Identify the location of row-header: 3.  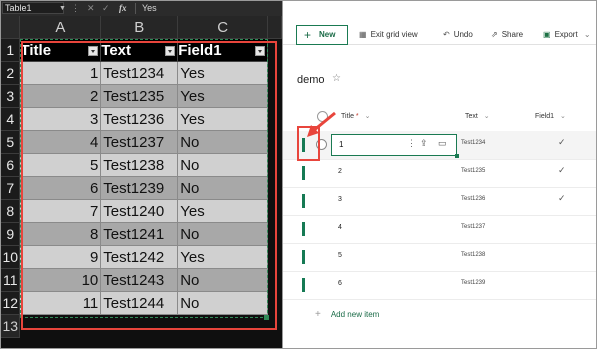
(11, 96).